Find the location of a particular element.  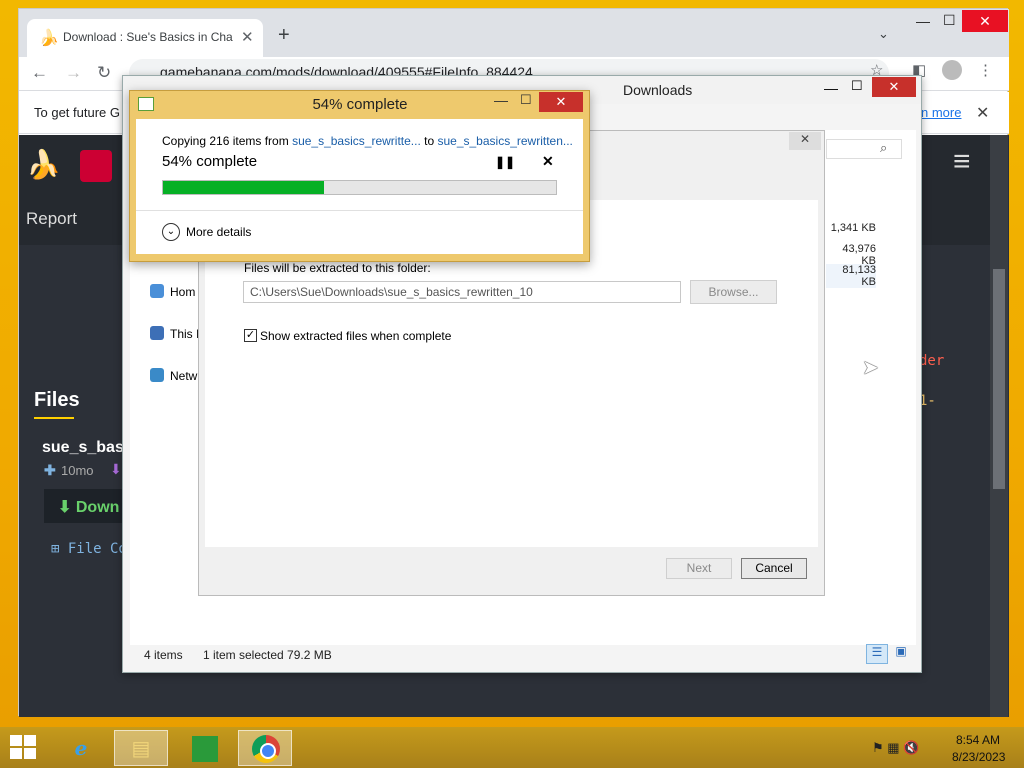

show-files-checkbox: ✓ is located at coordinates (250, 335).